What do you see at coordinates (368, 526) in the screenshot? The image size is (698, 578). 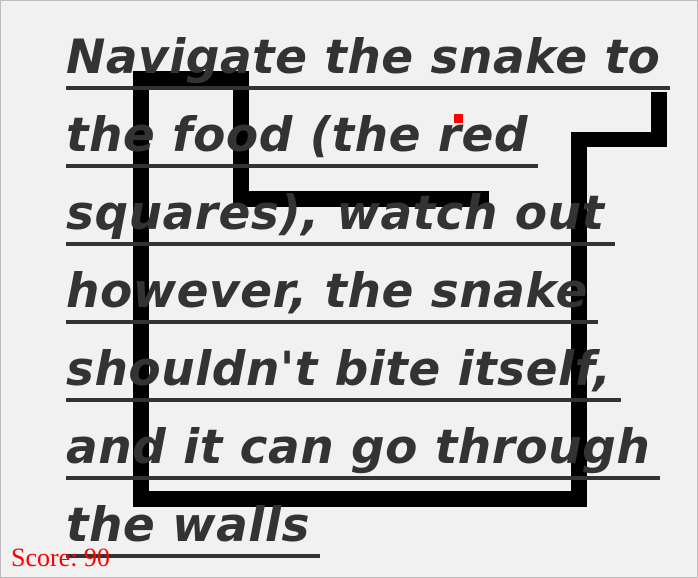 I see `instruction-line: the walls` at bounding box center [368, 526].